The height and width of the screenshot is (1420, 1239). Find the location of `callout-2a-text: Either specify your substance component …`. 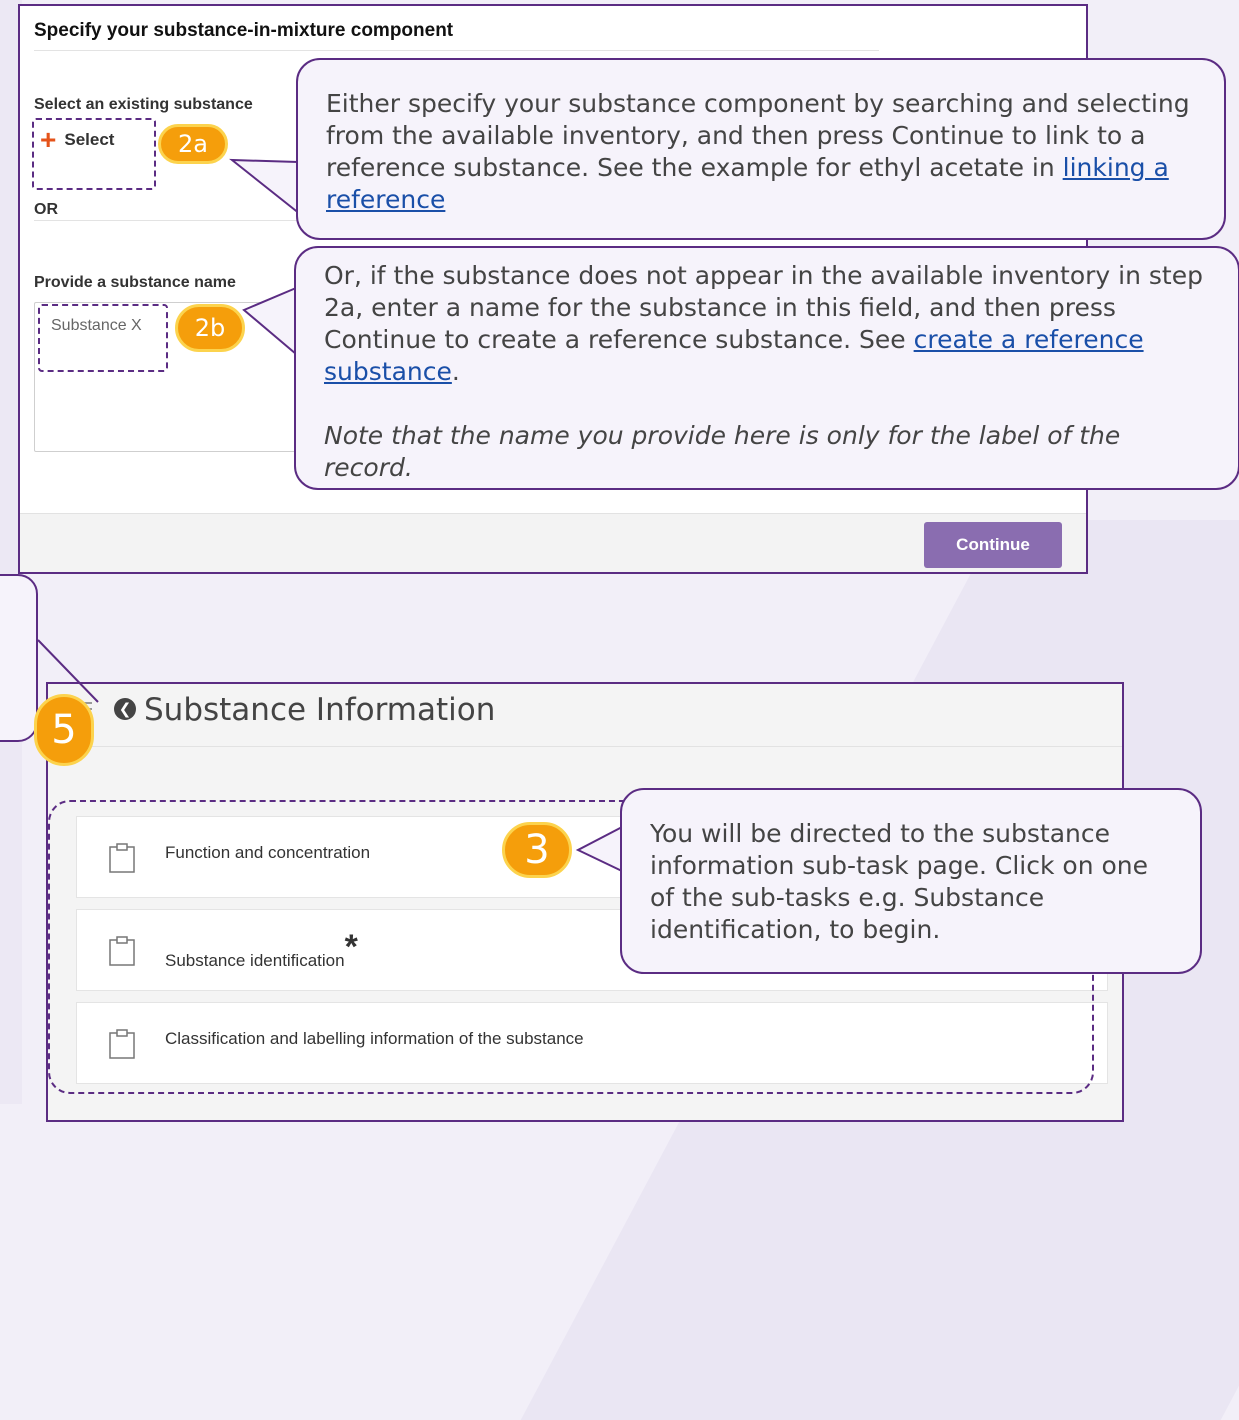

callout-2a-text: Either specify your substance component … is located at coordinates (758, 135).